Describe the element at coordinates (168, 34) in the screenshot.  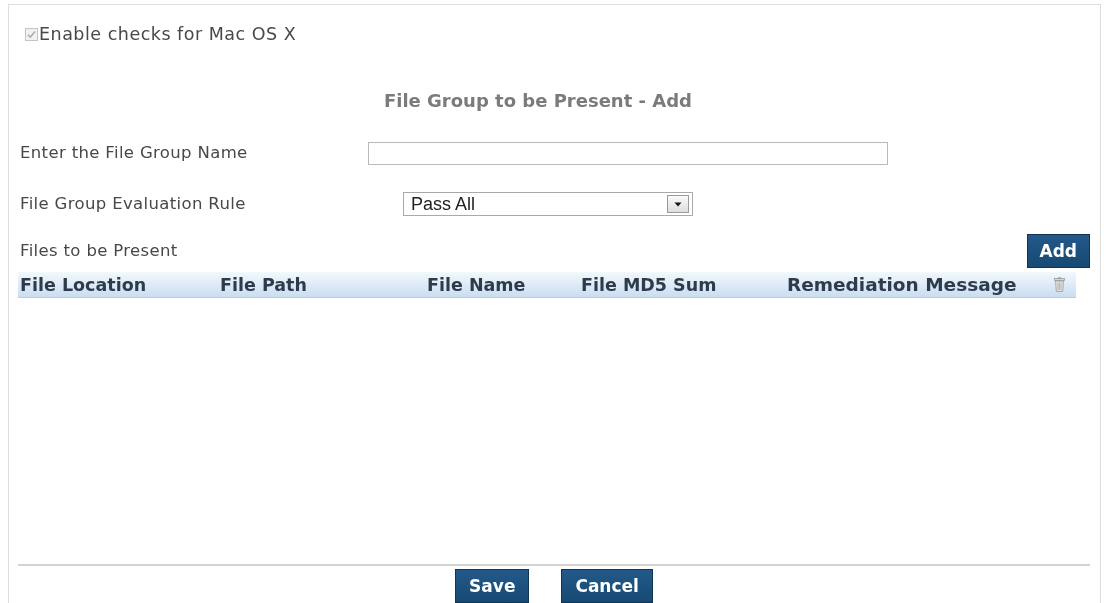
I see `checkbox-label: Enable checks for Mac OS X` at that location.